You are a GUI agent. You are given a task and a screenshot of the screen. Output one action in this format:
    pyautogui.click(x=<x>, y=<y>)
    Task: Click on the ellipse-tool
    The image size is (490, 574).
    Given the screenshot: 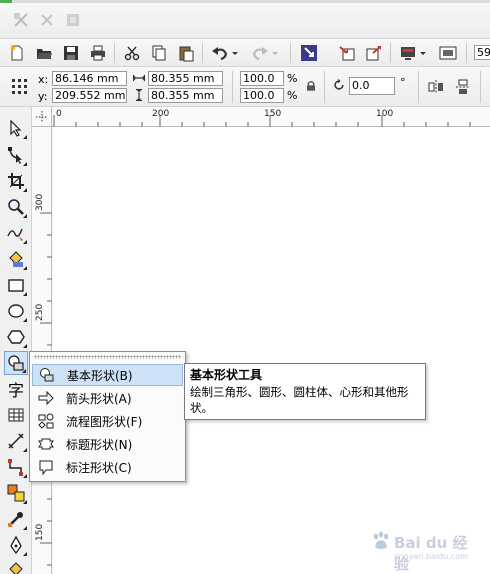 What is the action you would take?
    pyautogui.click(x=16, y=311)
    